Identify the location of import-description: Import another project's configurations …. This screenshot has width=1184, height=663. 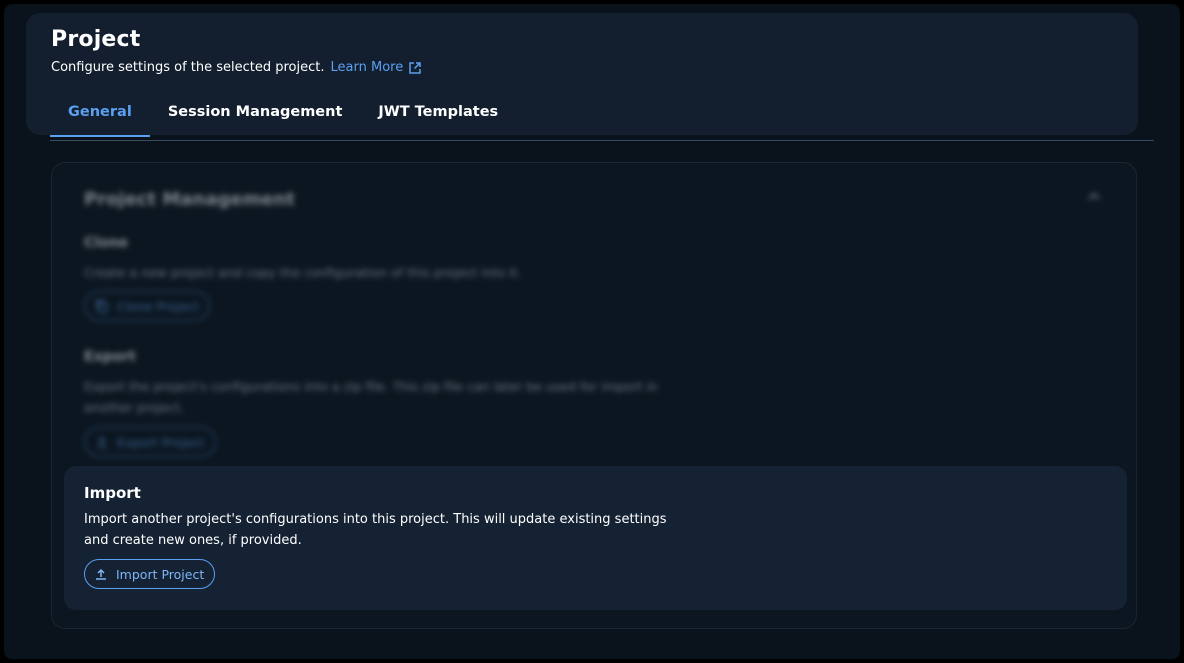
(375, 530).